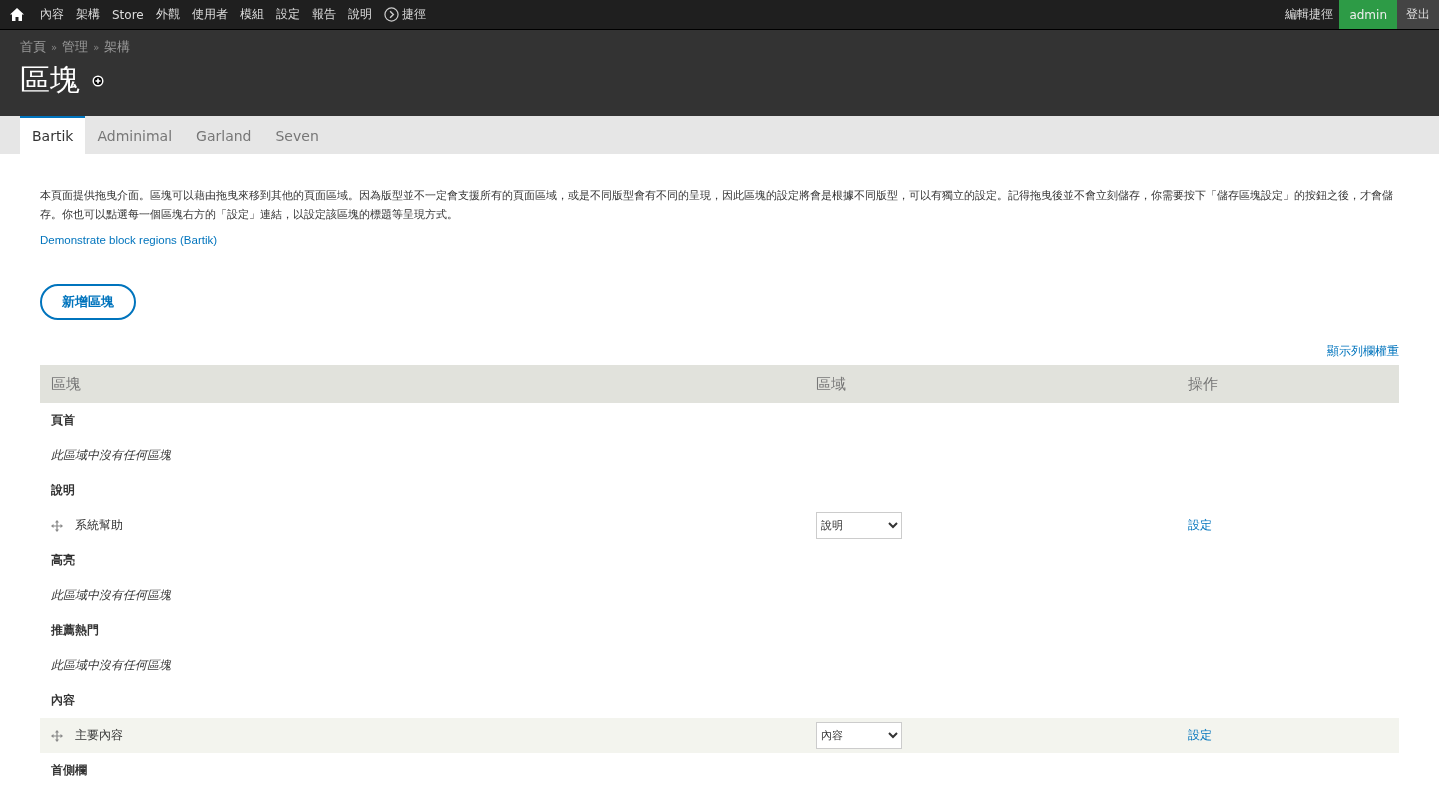 The height and width of the screenshot is (802, 1439). Describe the element at coordinates (88, 302) in the screenshot. I see `add-block-button: 新增區塊` at that location.